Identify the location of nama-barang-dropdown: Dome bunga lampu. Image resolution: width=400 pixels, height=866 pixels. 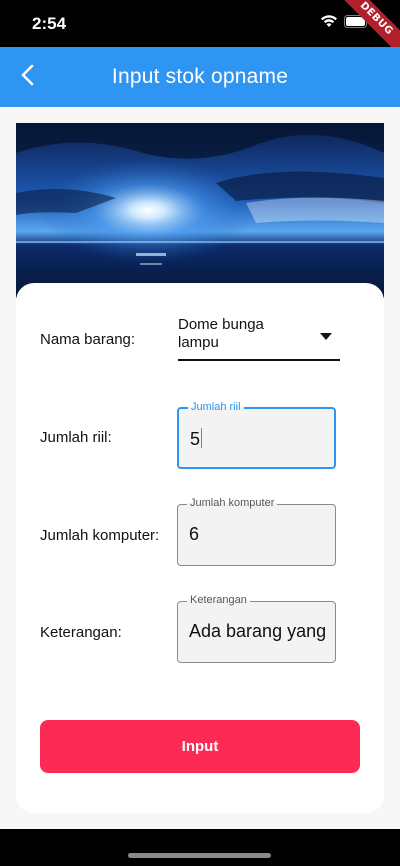
(259, 337).